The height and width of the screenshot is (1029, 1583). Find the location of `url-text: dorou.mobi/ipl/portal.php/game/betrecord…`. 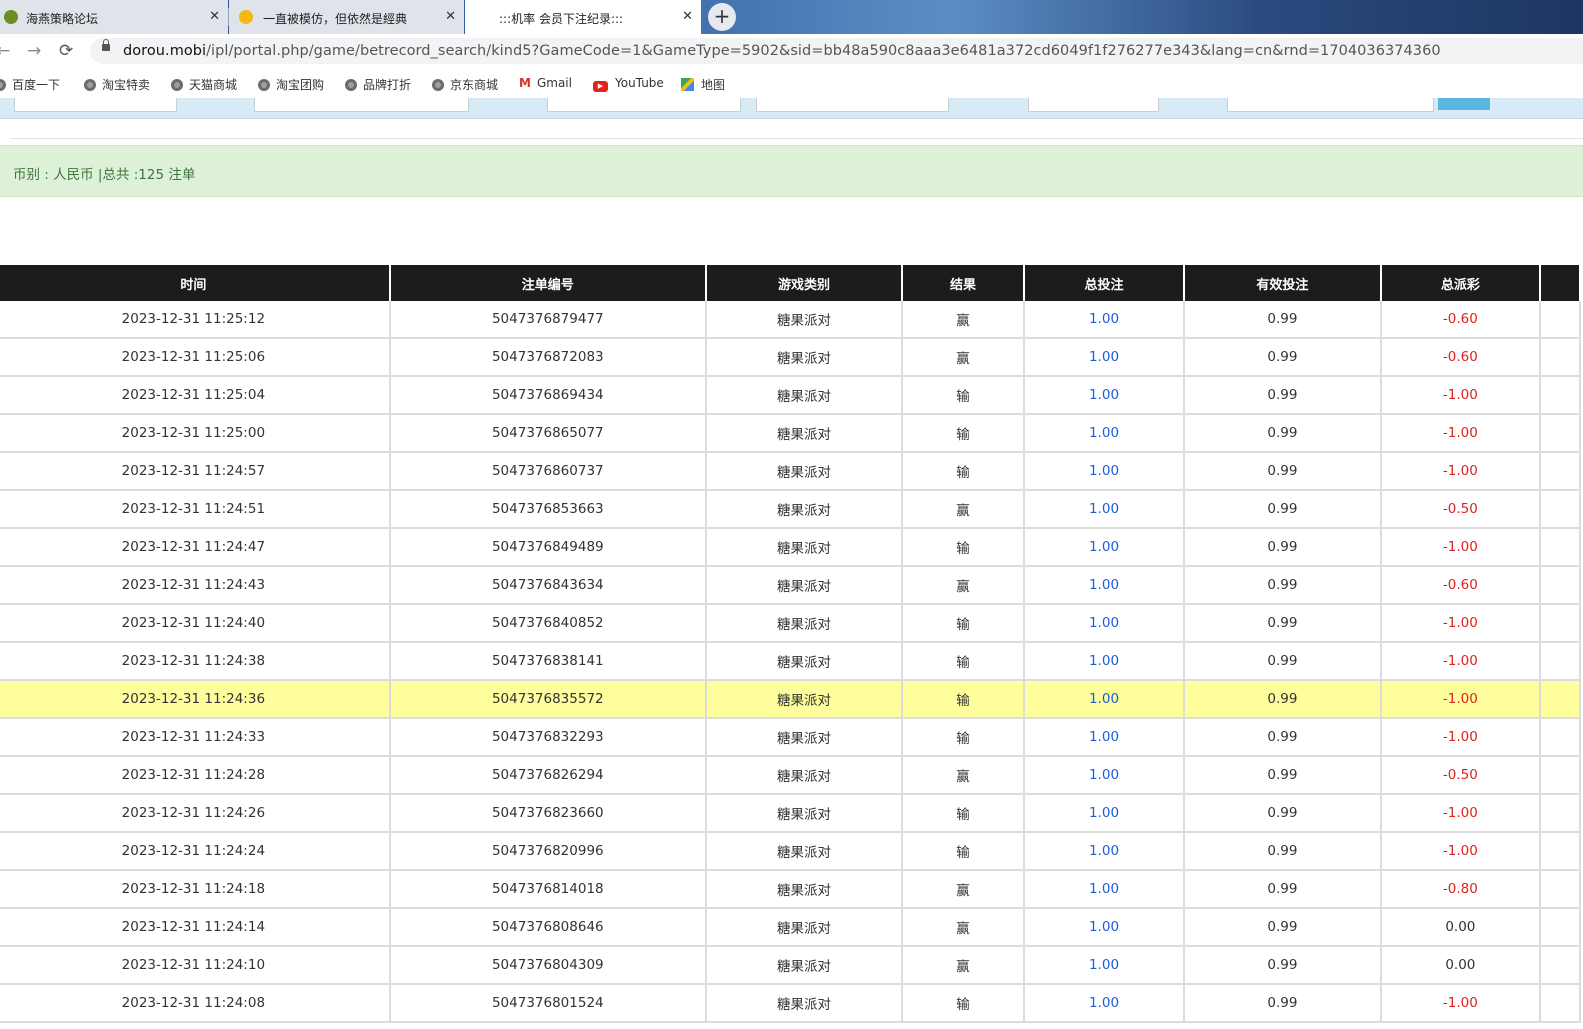

url-text: dorou.mobi/ipl/portal.php/game/betrecord… is located at coordinates (782, 51).